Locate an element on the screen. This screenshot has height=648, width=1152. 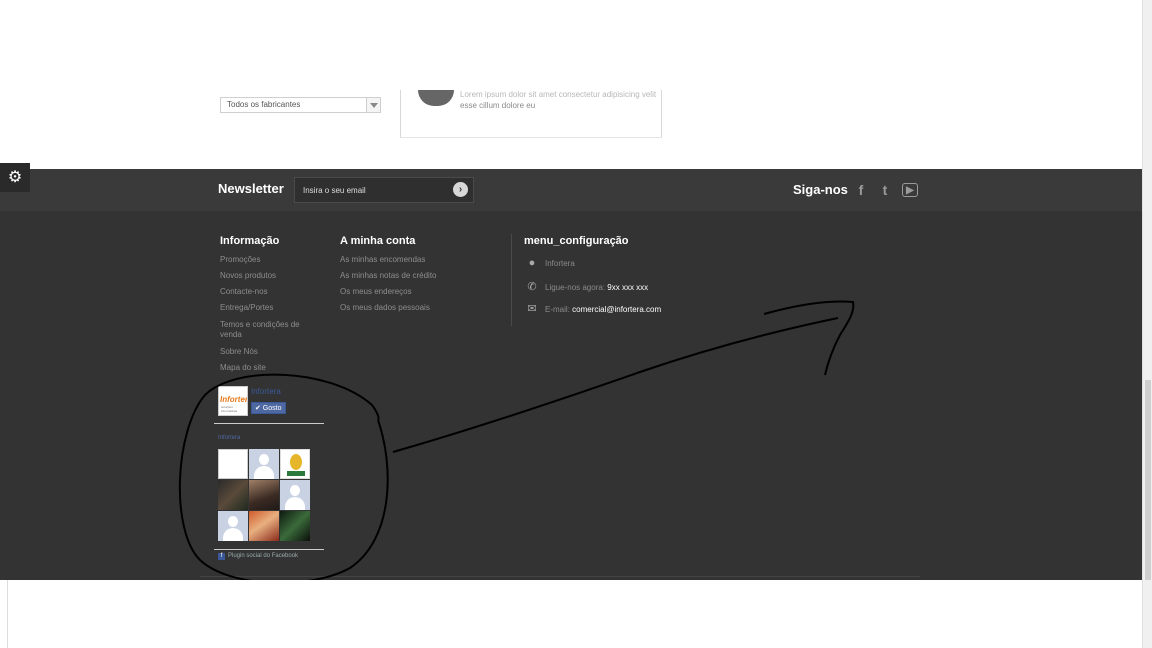
scrollbar-thumb is located at coordinates (1148, 480).